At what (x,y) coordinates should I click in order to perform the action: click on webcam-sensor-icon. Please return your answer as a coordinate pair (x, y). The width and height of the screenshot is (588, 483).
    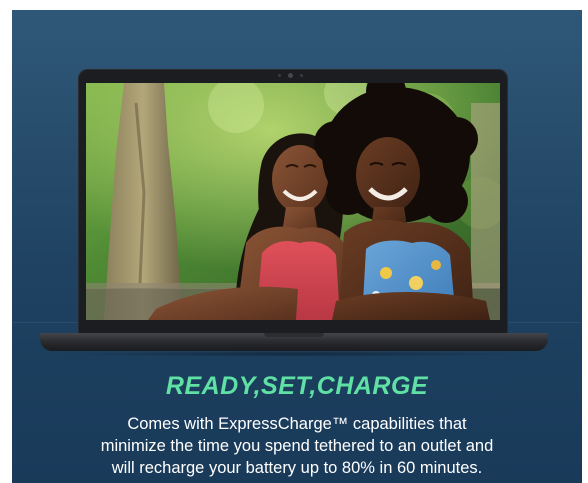
    Looking at the image, I should click on (279, 75).